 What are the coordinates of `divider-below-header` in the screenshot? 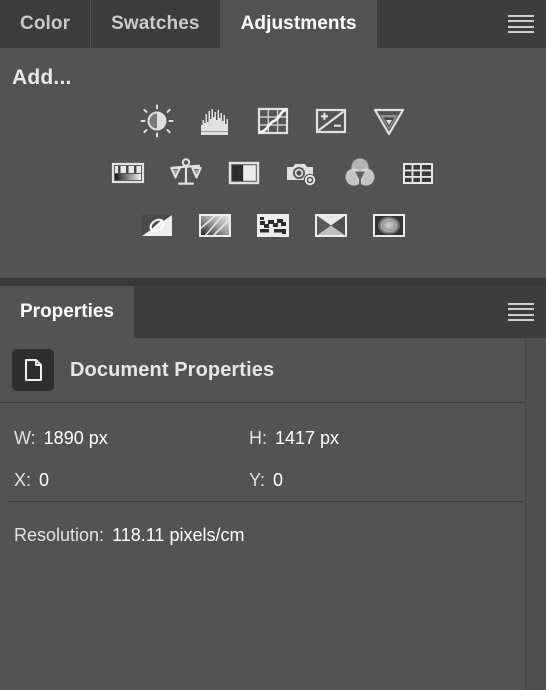 It's located at (273, 402).